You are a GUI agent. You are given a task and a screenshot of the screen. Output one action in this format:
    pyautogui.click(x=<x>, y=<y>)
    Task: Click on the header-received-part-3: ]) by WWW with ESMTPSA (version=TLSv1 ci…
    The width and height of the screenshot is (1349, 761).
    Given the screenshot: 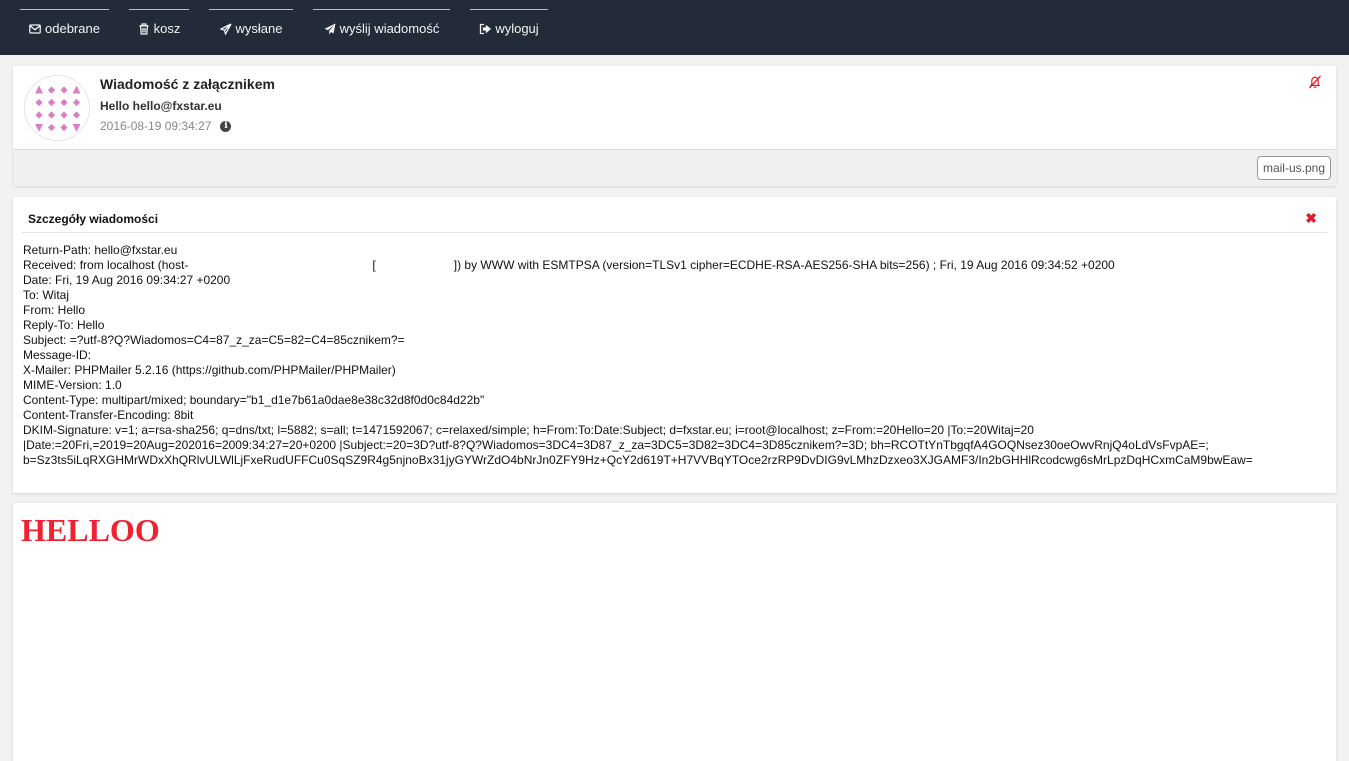 What is the action you would take?
    pyautogui.click(x=784, y=265)
    